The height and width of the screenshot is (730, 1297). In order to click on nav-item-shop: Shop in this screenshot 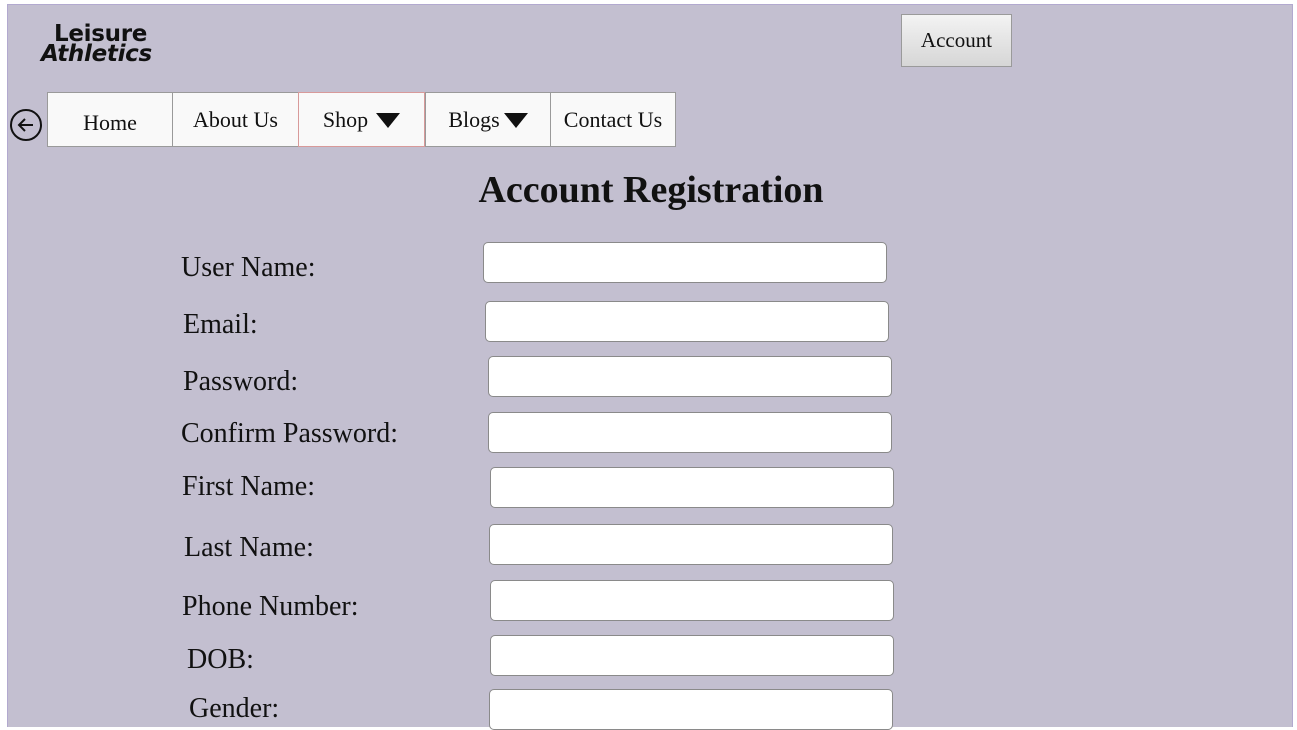, I will do `click(361, 119)`.